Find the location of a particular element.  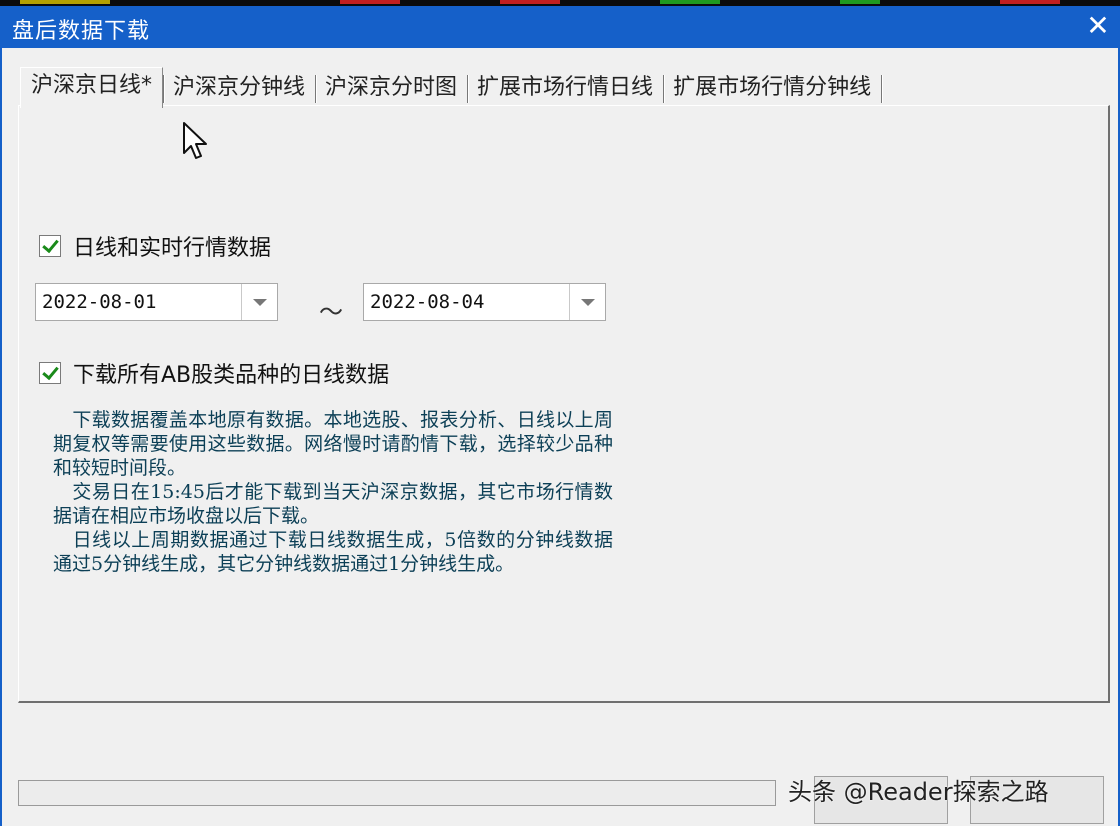

ab-stocks-label: 下载所有AB股类品种的日线数据 is located at coordinates (231, 375).